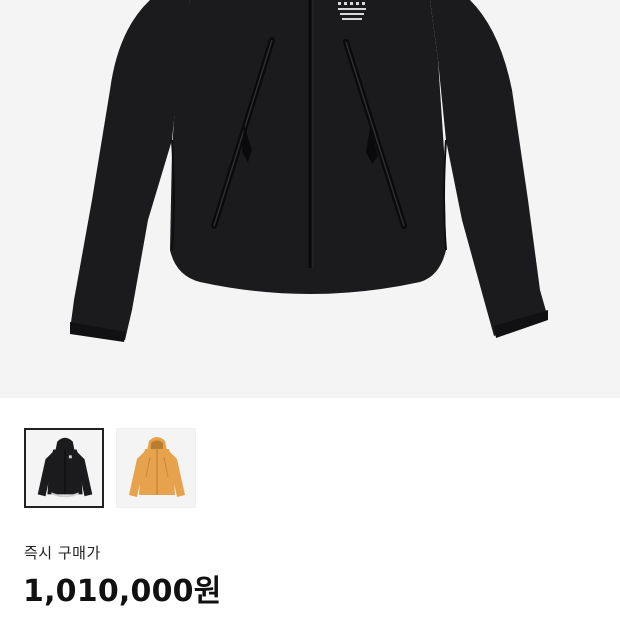 This screenshot has width=620, height=620. I want to click on black-jacket-thumbnail, so click(64, 468).